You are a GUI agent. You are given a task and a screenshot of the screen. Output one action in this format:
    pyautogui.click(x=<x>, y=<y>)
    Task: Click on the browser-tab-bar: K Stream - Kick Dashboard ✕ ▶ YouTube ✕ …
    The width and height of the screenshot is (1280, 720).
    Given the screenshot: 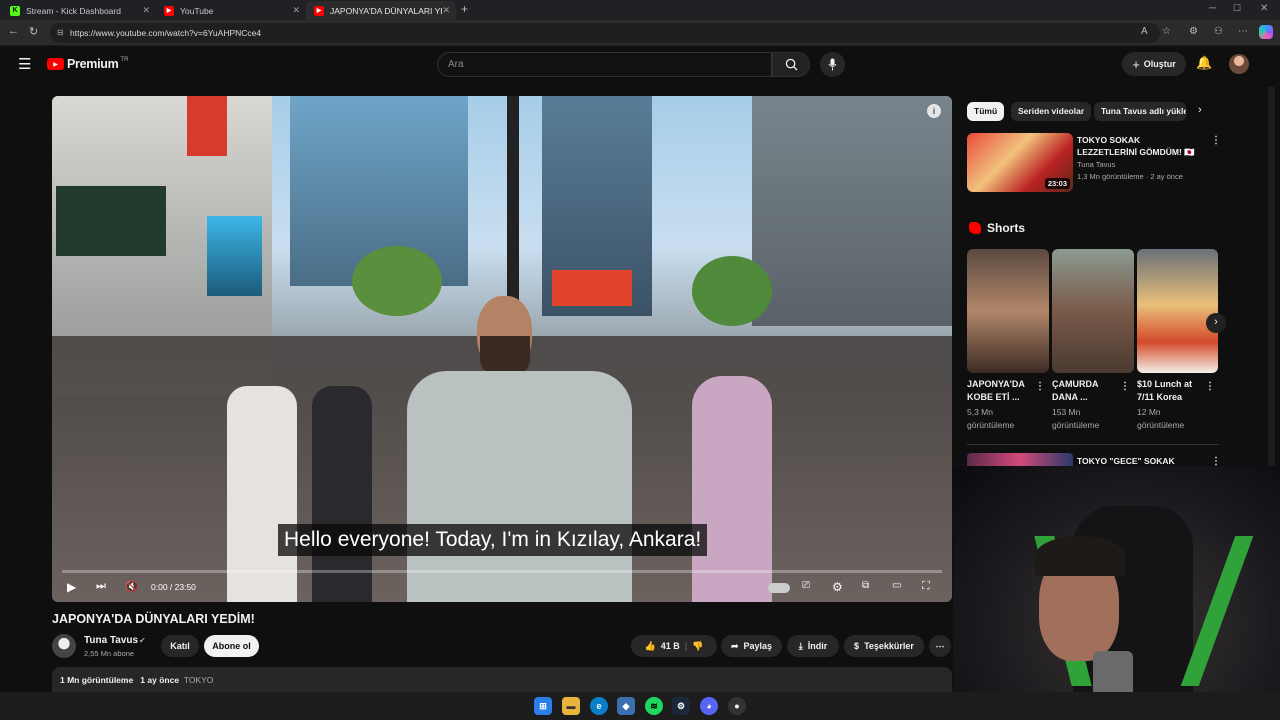 What is the action you would take?
    pyautogui.click(x=640, y=10)
    